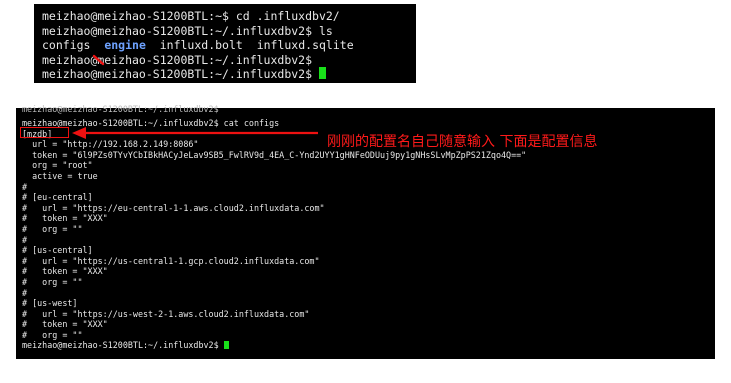 This screenshot has width=731, height=383. I want to click on annotation-text: 刚刚的配置名自己随意输入 下面是配置信息, so click(462, 142).